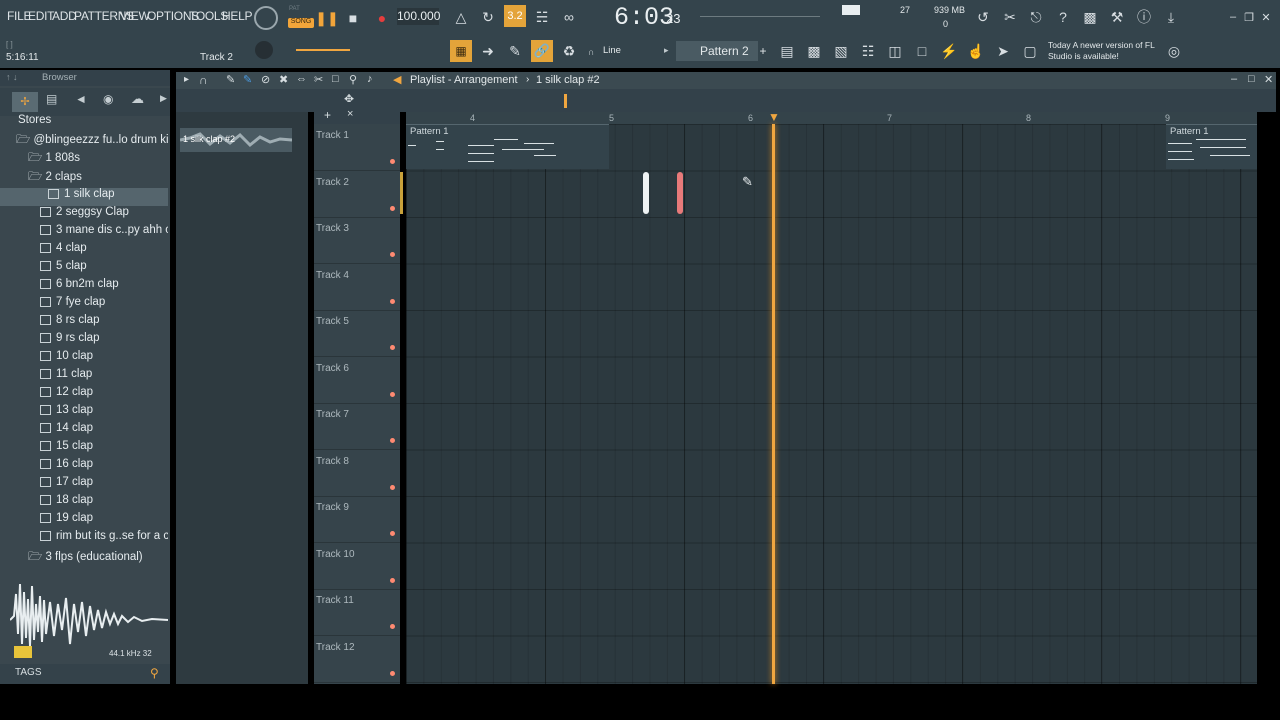 This screenshot has width=1280, height=720. I want to click on tree-item: 2 seggsy Clap, so click(84, 215).